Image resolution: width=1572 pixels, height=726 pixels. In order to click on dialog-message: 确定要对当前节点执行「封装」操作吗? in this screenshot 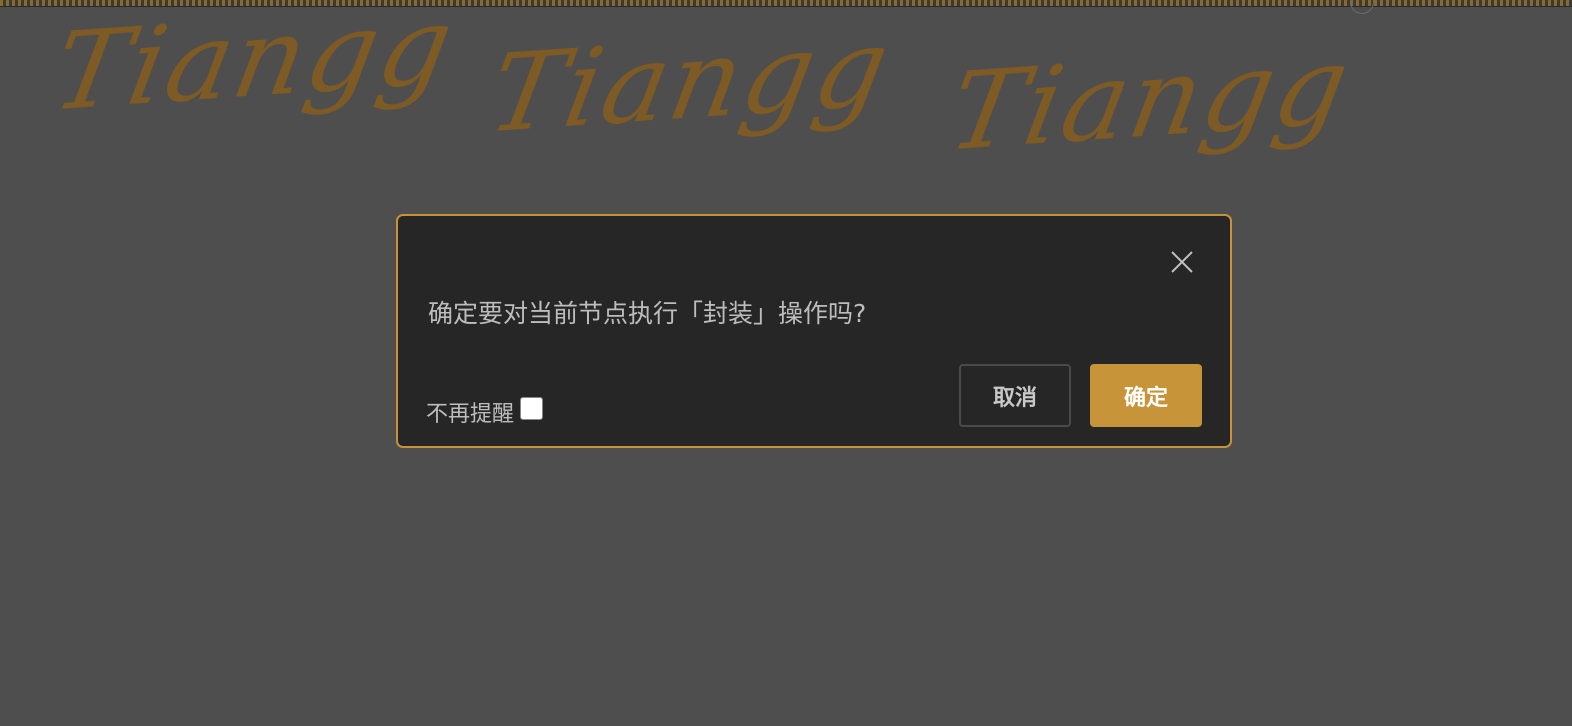, I will do `click(647, 313)`.